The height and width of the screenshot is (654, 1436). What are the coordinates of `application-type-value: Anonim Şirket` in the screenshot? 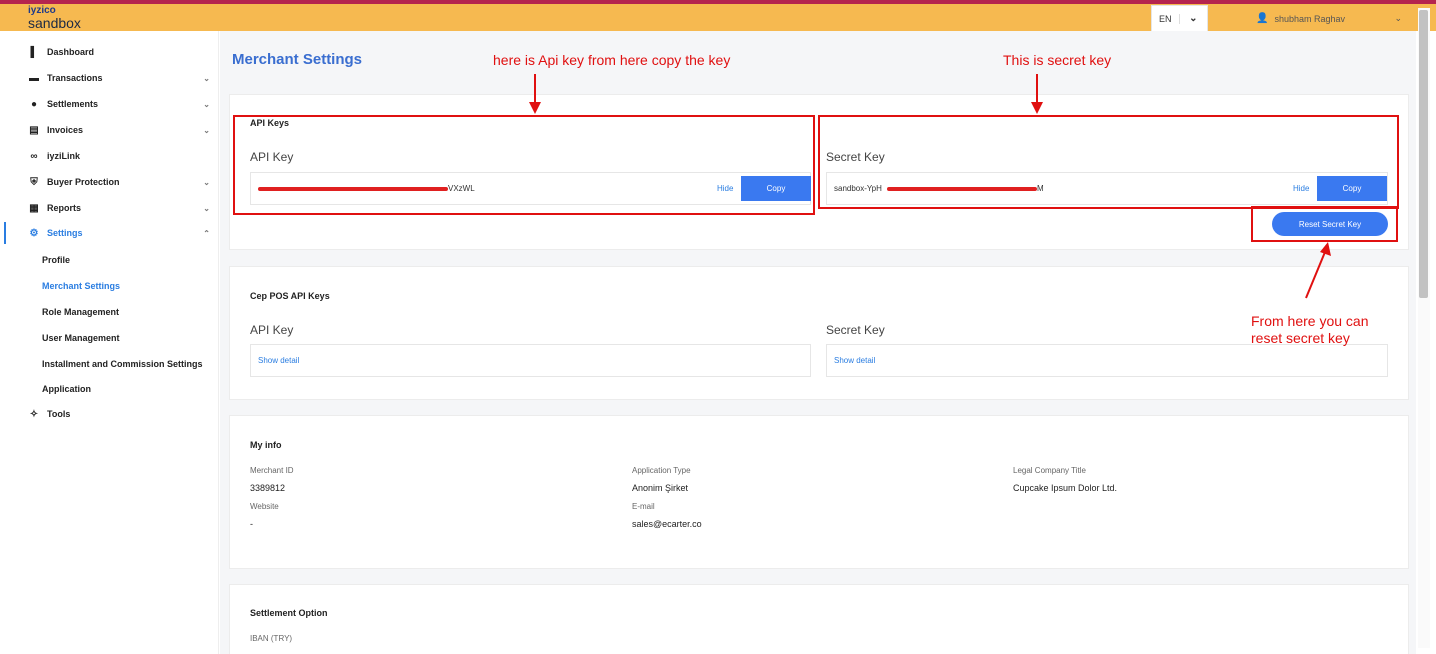 It's located at (660, 488).